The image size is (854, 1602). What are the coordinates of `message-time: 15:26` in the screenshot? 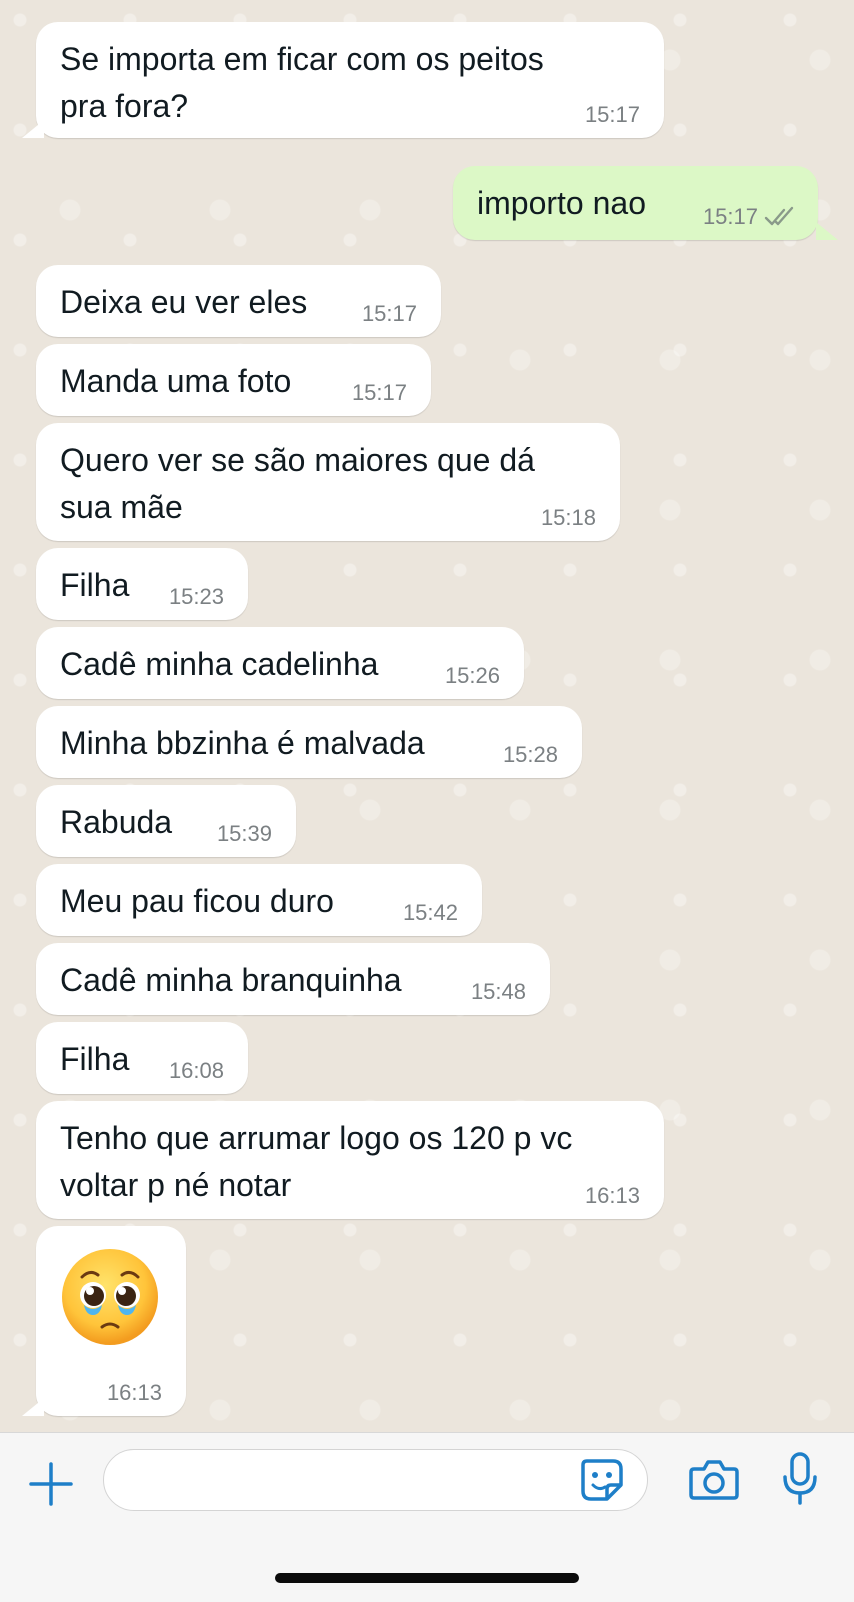 It's located at (472, 675).